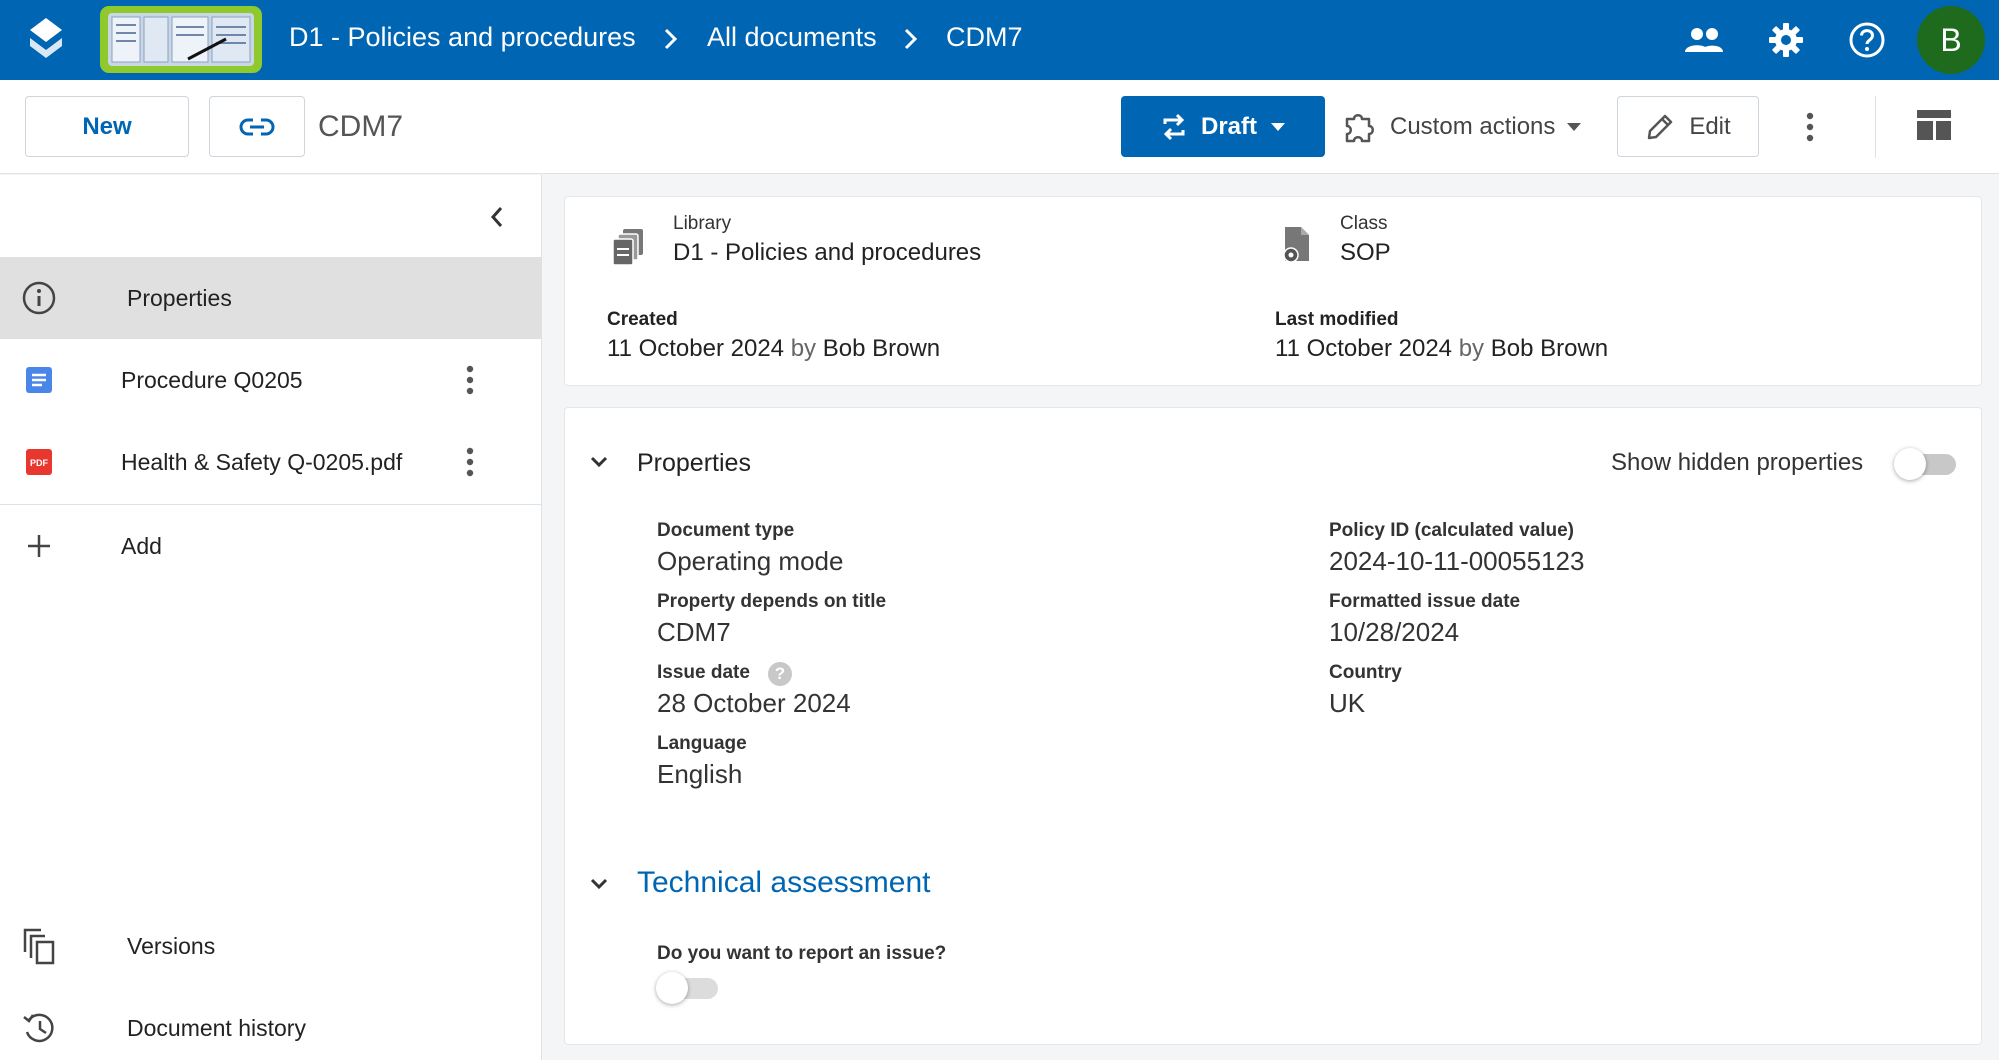 The image size is (1999, 1060). Describe the element at coordinates (216, 1027) in the screenshot. I see `sidebar-item-label: Document history` at that location.